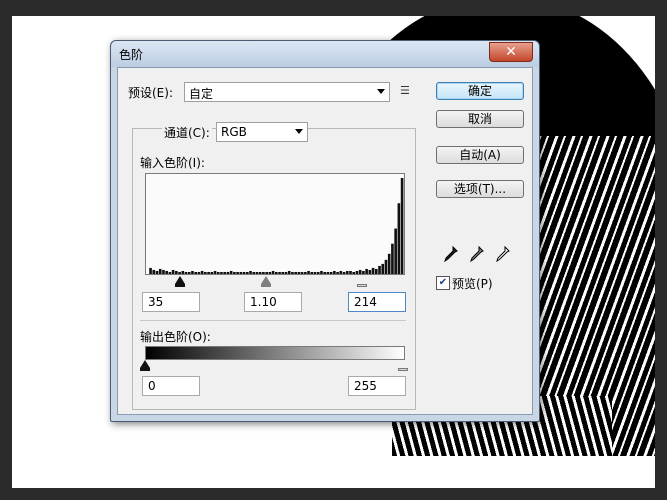  I want to click on close-icon: ✕, so click(511, 52).